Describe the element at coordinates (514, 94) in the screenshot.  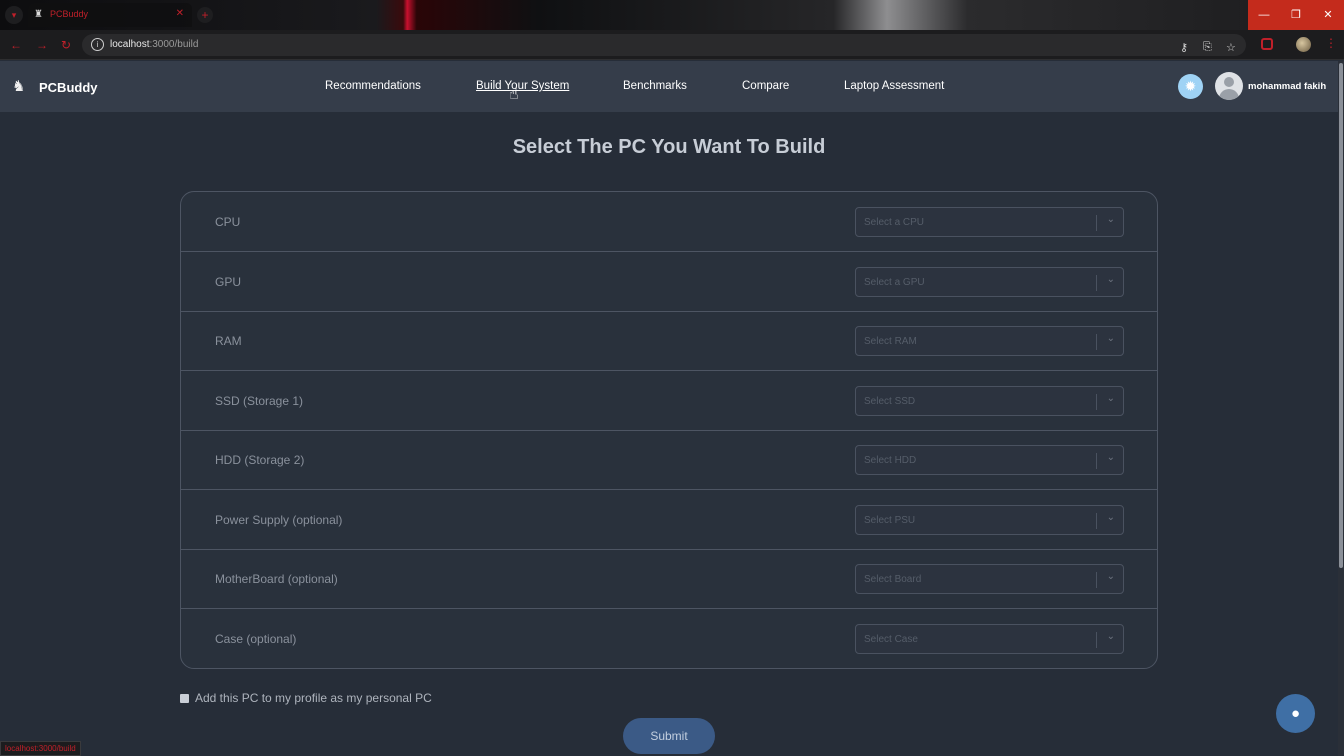
I see `hand-cursor-icon: ☝` at that location.